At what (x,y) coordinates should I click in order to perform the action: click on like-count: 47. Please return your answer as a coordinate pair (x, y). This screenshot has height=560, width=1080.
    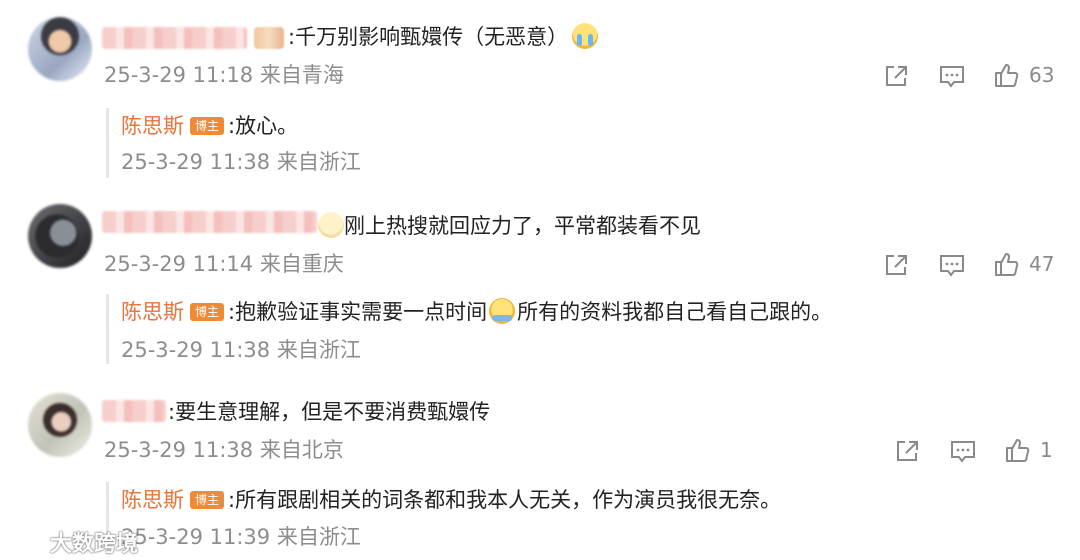
    Looking at the image, I should click on (1042, 264).